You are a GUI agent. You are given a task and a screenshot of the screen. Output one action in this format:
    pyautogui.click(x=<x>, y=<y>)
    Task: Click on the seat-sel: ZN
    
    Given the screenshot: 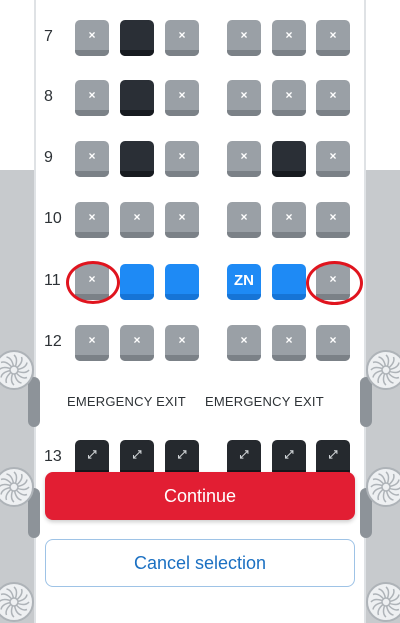 What is the action you would take?
    pyautogui.click(x=244, y=282)
    